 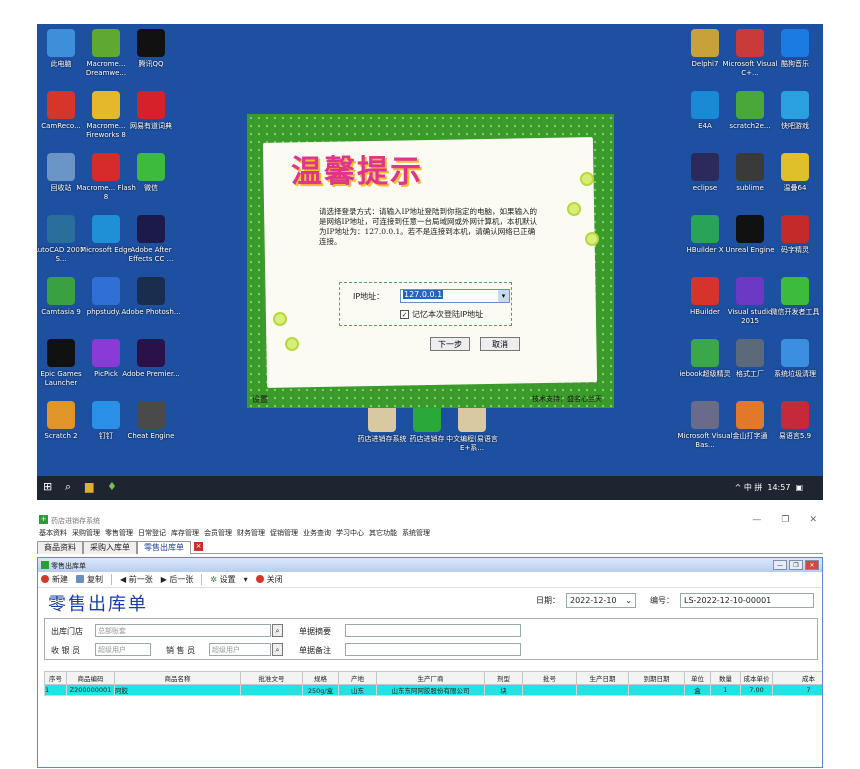 I want to click on menu-item: 日常登记, so click(x=152, y=533).